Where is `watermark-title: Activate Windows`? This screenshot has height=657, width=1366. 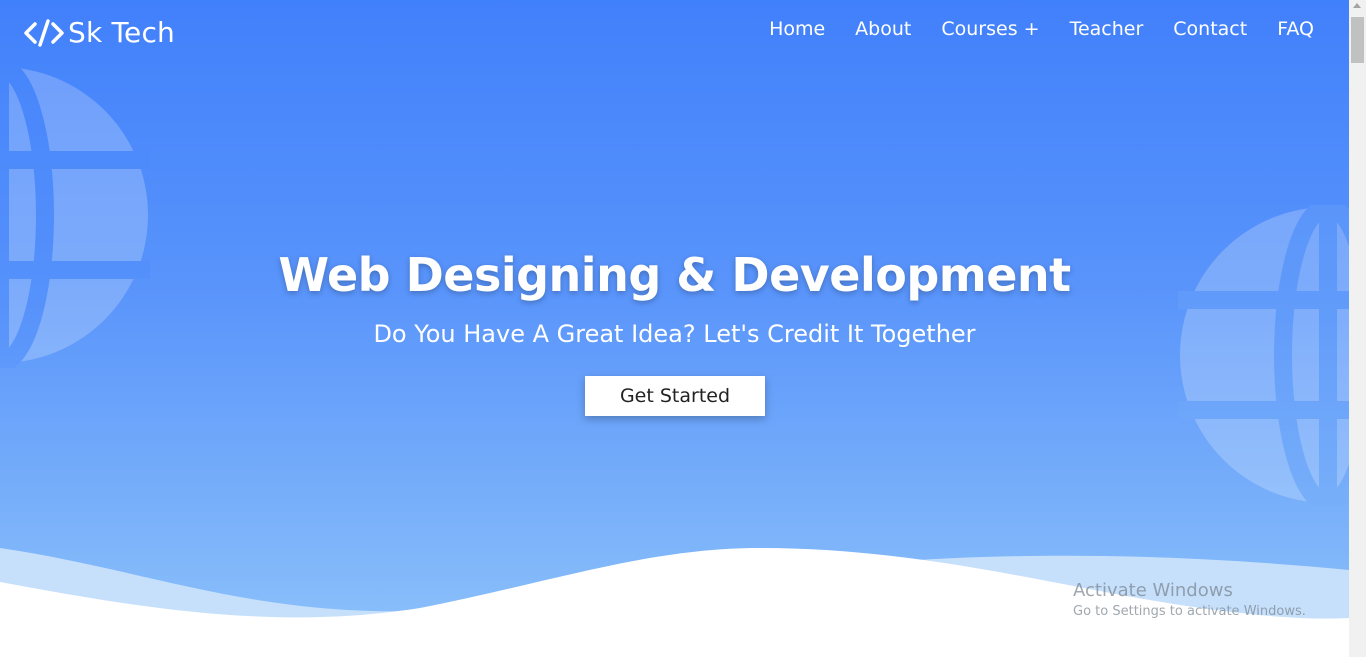
watermark-title: Activate Windows is located at coordinates (1153, 590).